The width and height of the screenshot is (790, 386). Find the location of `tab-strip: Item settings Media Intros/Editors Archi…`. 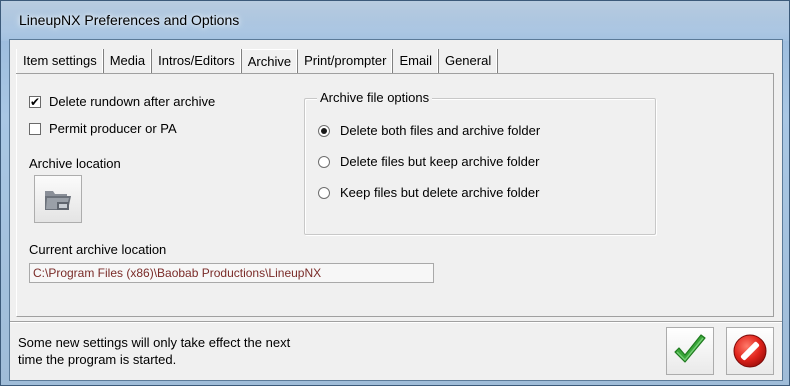

tab-strip: Item settings Media Intros/Editors Archi… is located at coordinates (257, 61).